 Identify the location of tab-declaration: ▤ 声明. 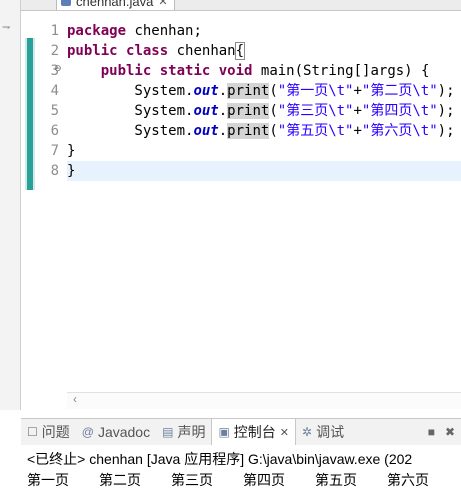
(183, 432).